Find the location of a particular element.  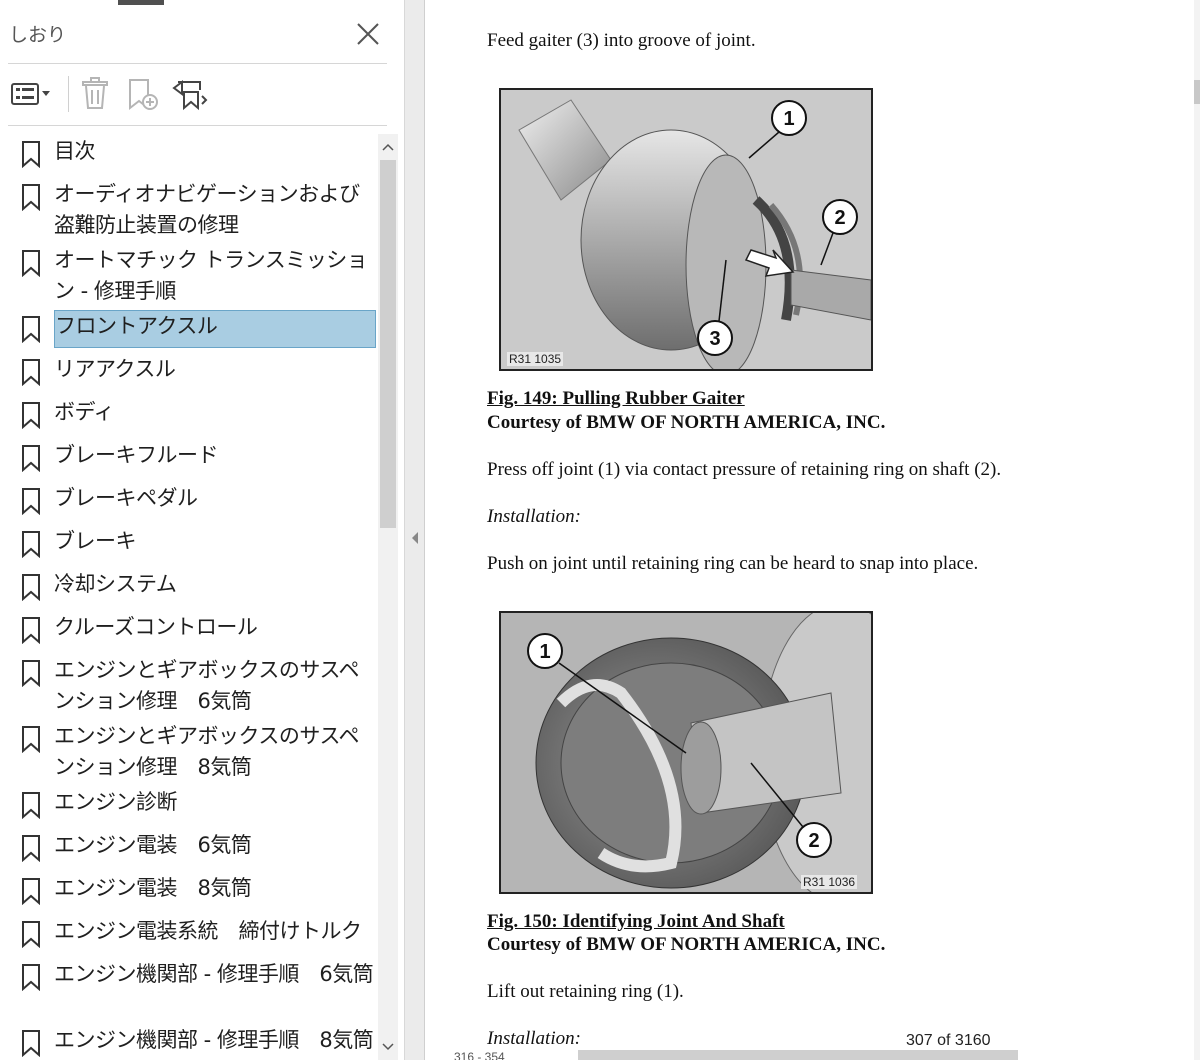

horizontal-scrollbar is located at coordinates (798, 1055).